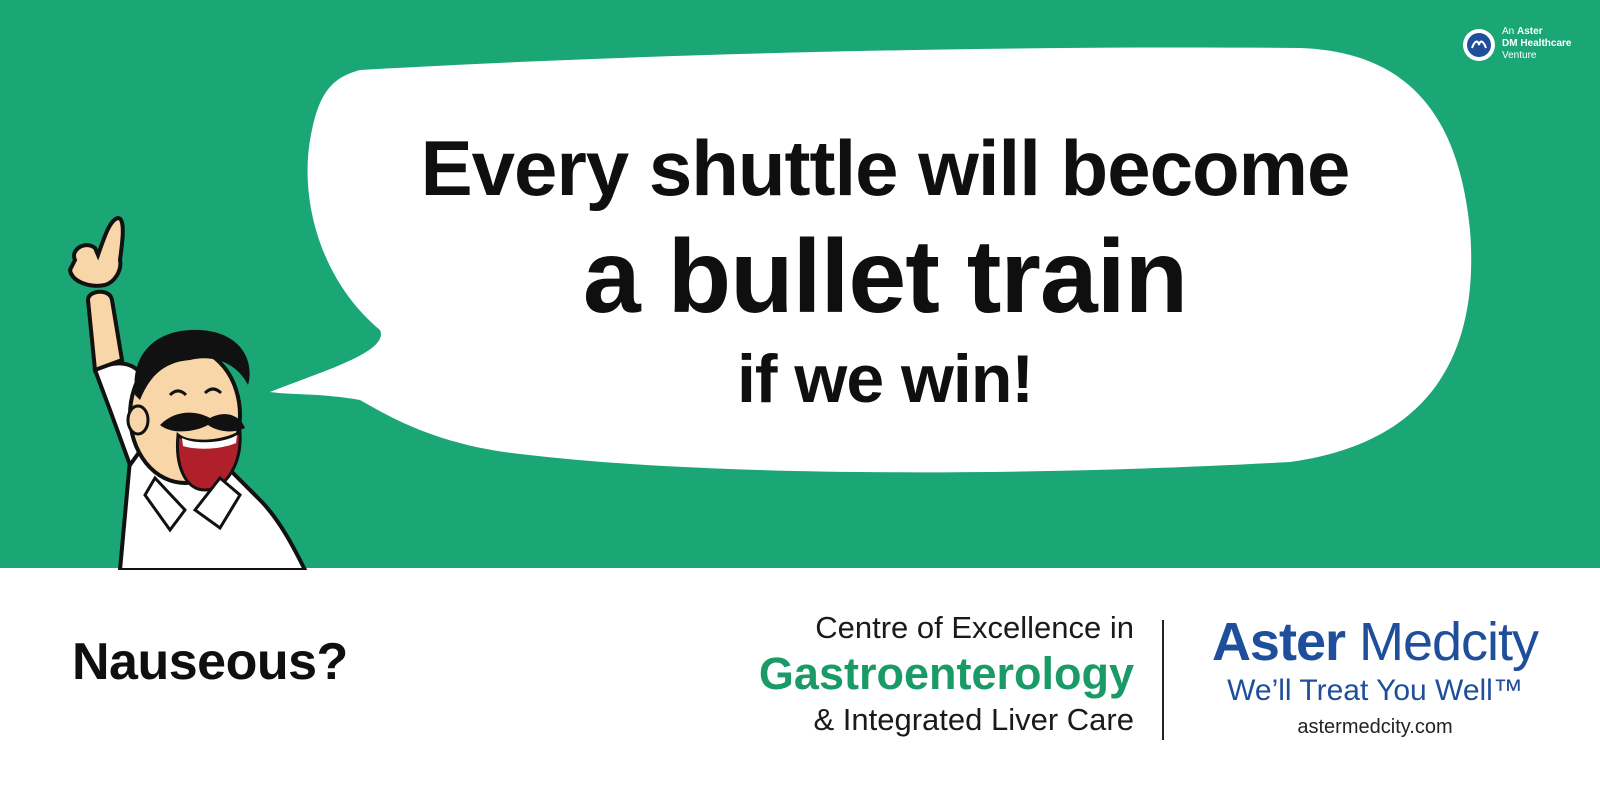 The image size is (1600, 800). What do you see at coordinates (1375, 727) in the screenshot?
I see `brand-website: astermedcity.com` at bounding box center [1375, 727].